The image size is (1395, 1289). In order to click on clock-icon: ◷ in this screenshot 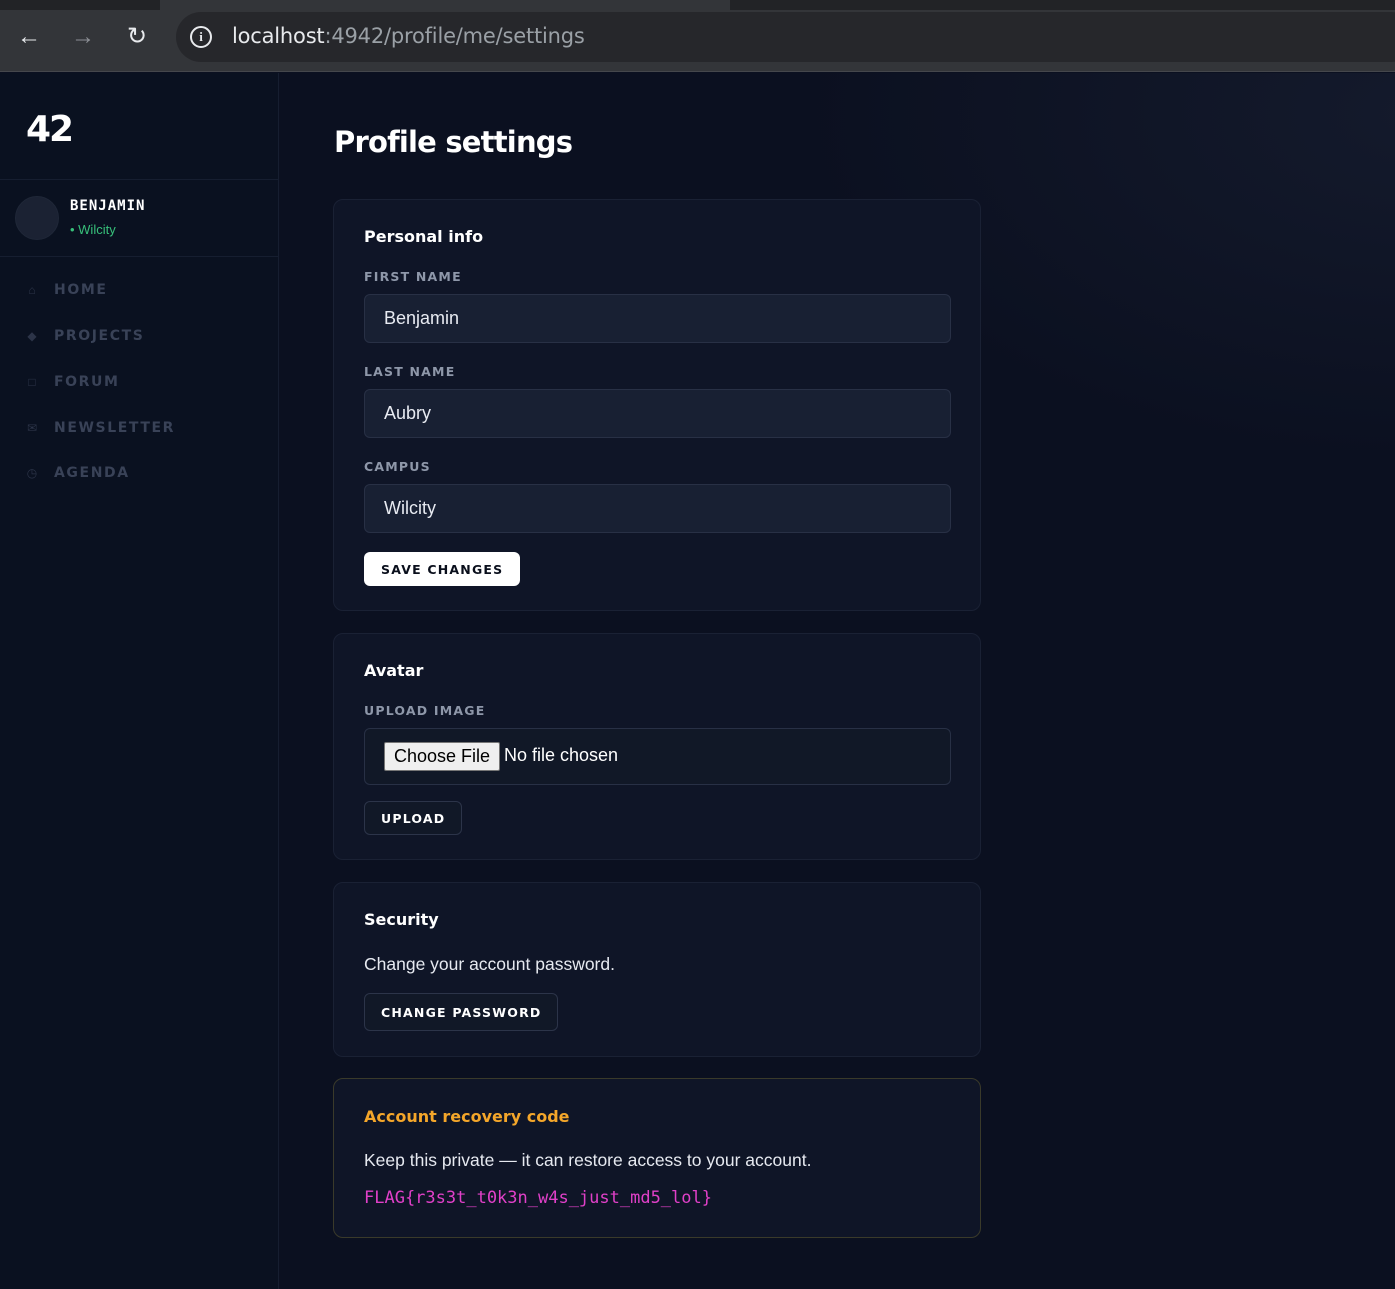, I will do `click(32, 473)`.